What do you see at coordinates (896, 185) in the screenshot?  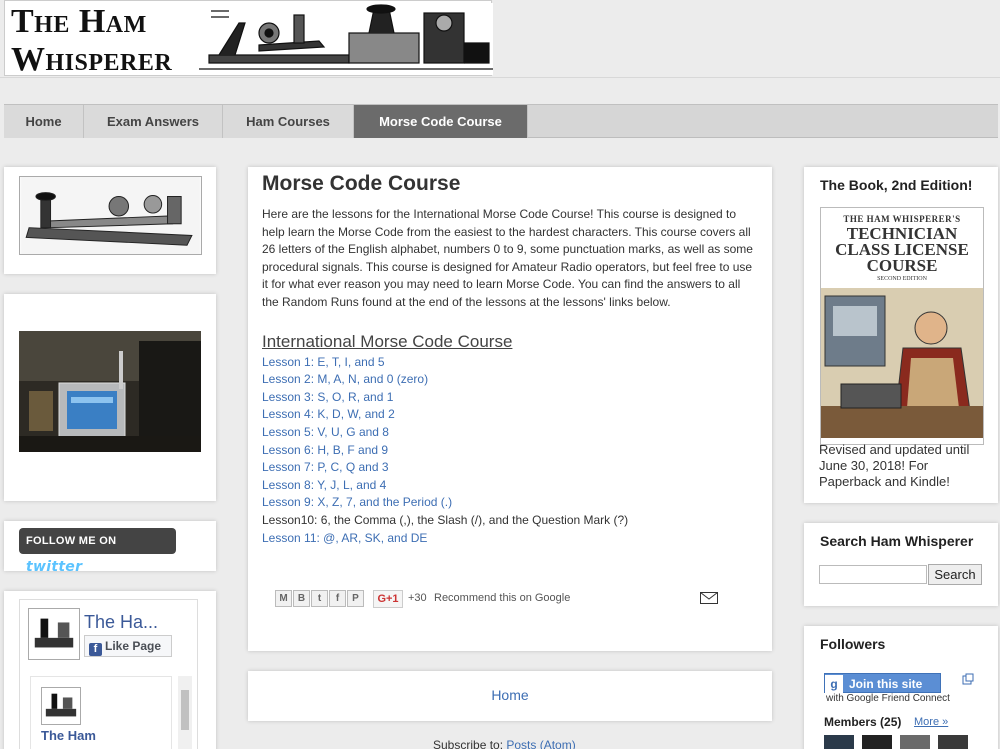 I see `book-widget-title: The Book, 2nd Edition!` at bounding box center [896, 185].